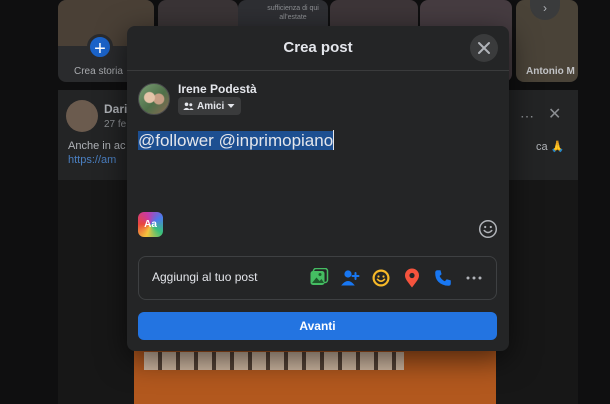 This screenshot has width=610, height=404. I want to click on more-icon: ⋯, so click(527, 116).